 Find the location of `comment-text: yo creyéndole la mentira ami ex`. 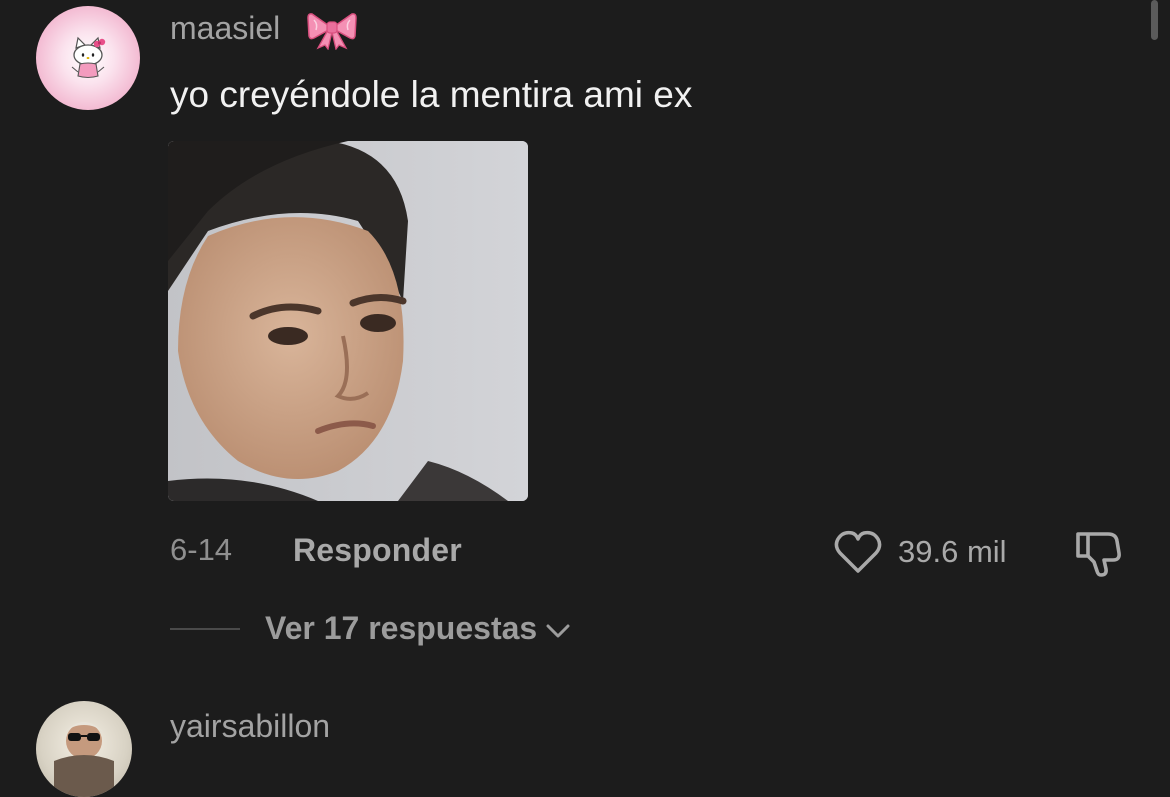

comment-text: yo creyéndole la mentira ami ex is located at coordinates (431, 94).